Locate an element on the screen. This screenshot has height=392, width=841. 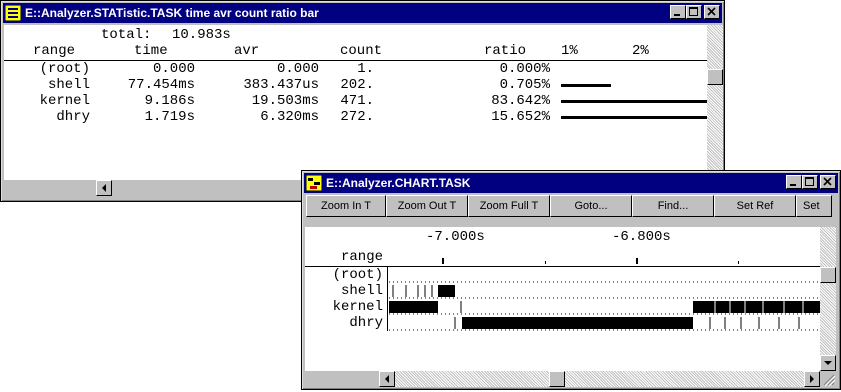
arrow-right-icon is located at coordinates (812, 379).